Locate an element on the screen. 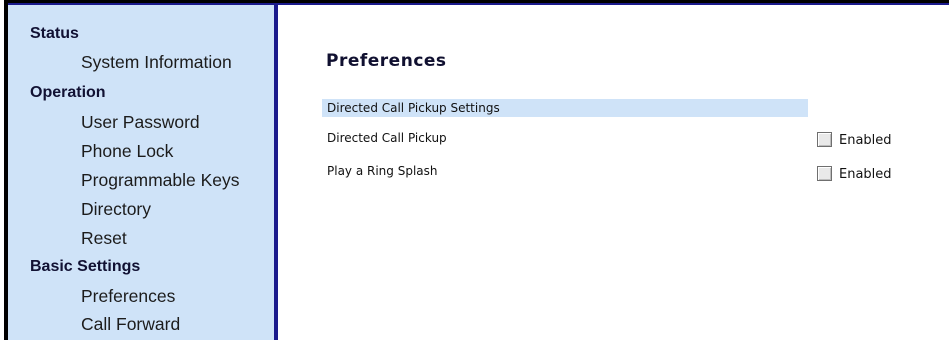 Image resolution: width=949 pixels, height=346 pixels. sidebar-item-directory: Directory is located at coordinates (116, 209).